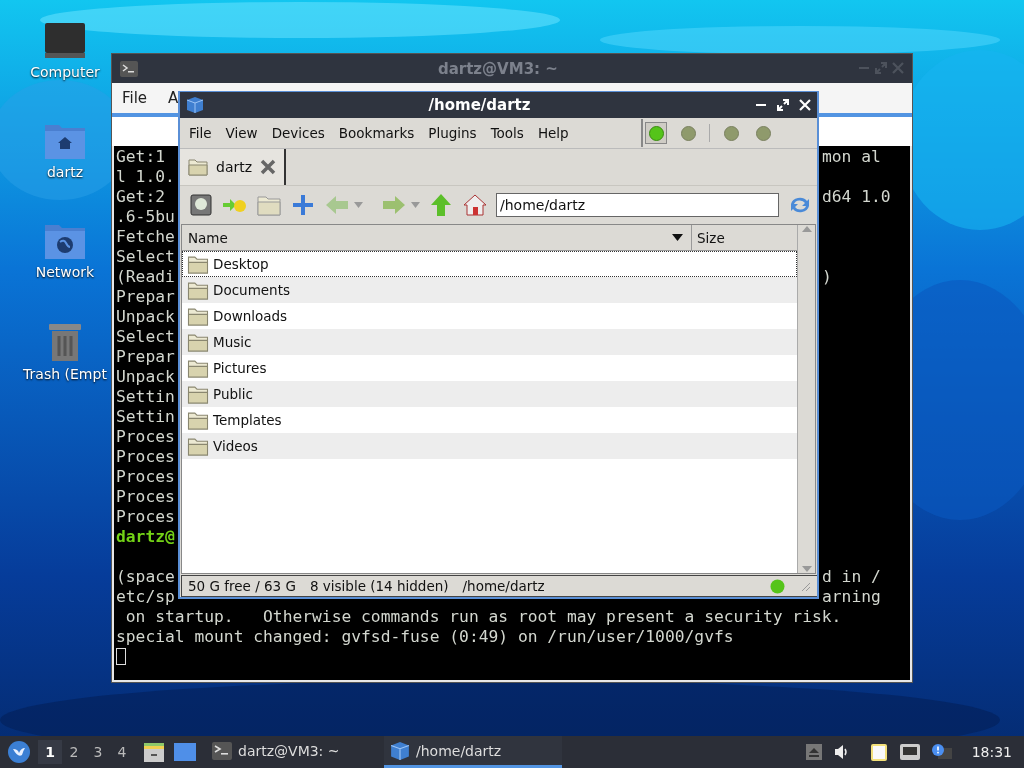  What do you see at coordinates (98, 752) in the screenshot?
I see `workspace-button: 3` at bounding box center [98, 752].